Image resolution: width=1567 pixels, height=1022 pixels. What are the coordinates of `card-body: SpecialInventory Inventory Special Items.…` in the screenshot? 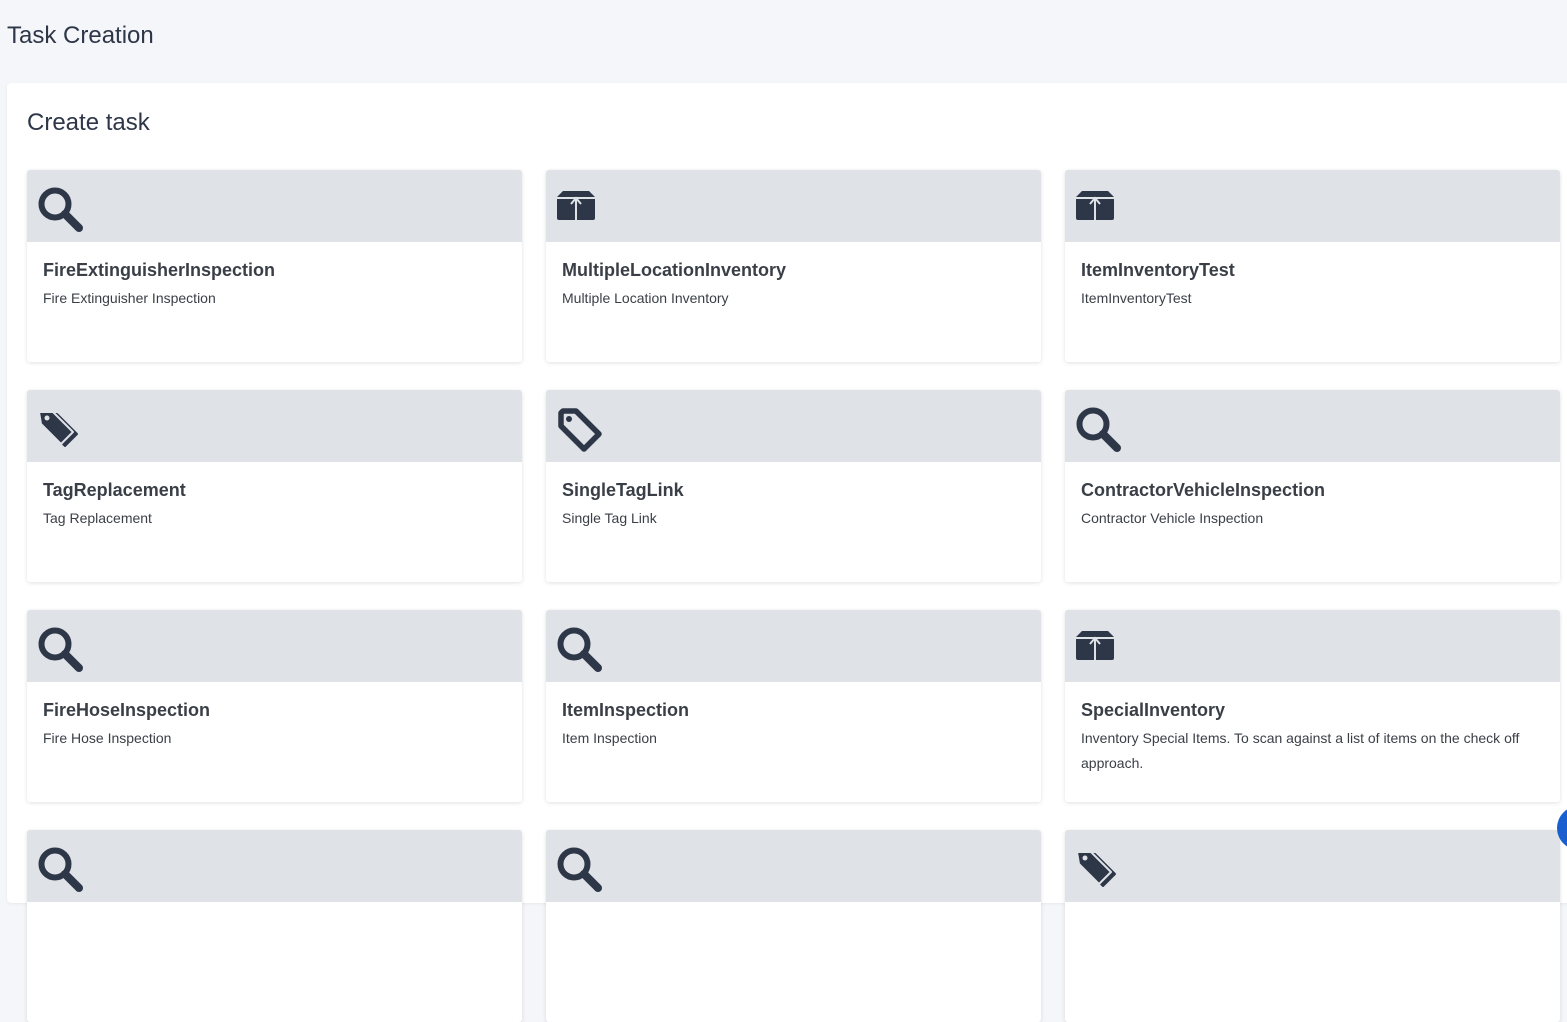 It's located at (1312, 729).